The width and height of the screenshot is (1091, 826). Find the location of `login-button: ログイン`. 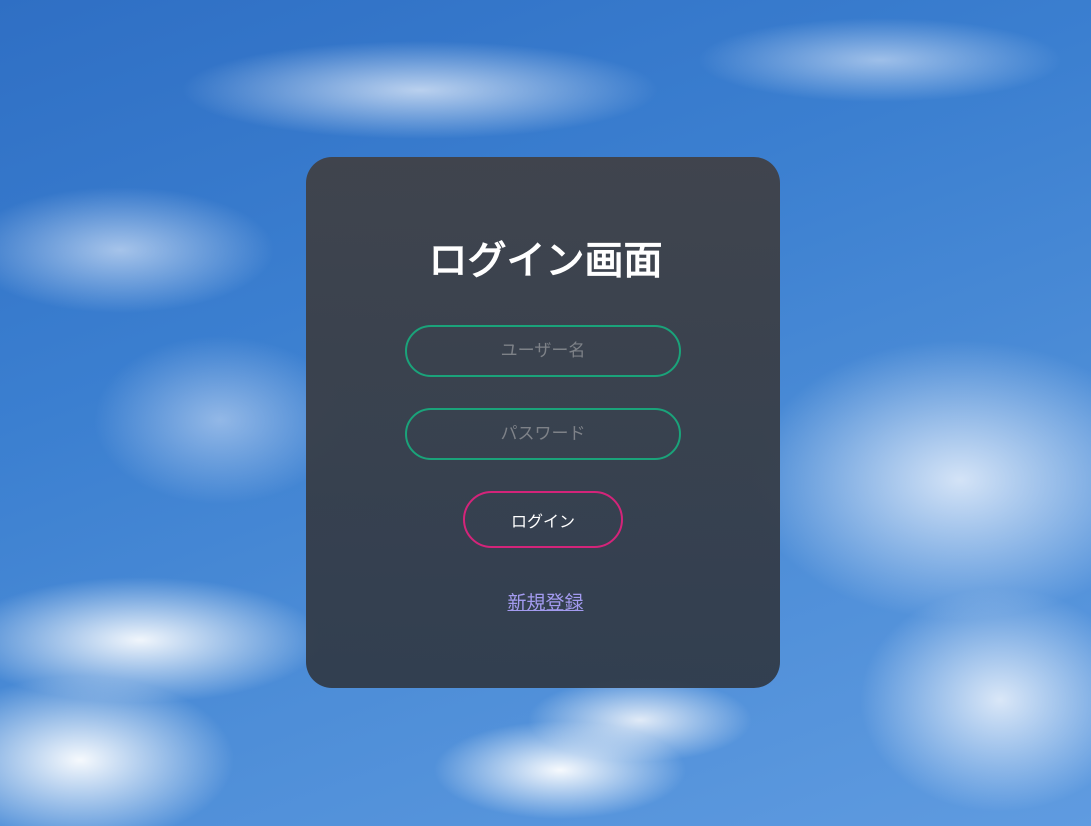

login-button: ログイン is located at coordinates (543, 519).